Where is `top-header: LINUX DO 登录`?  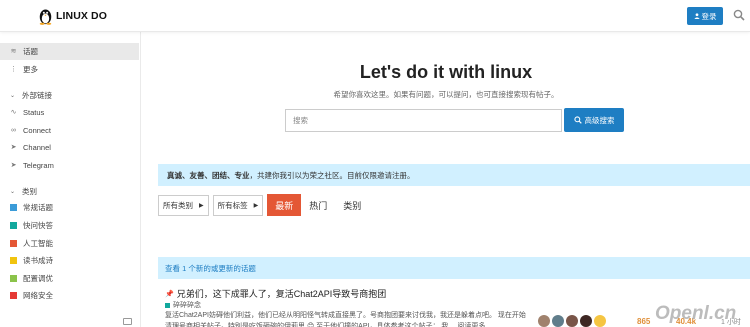 top-header: LINUX DO 登录 is located at coordinates (375, 16).